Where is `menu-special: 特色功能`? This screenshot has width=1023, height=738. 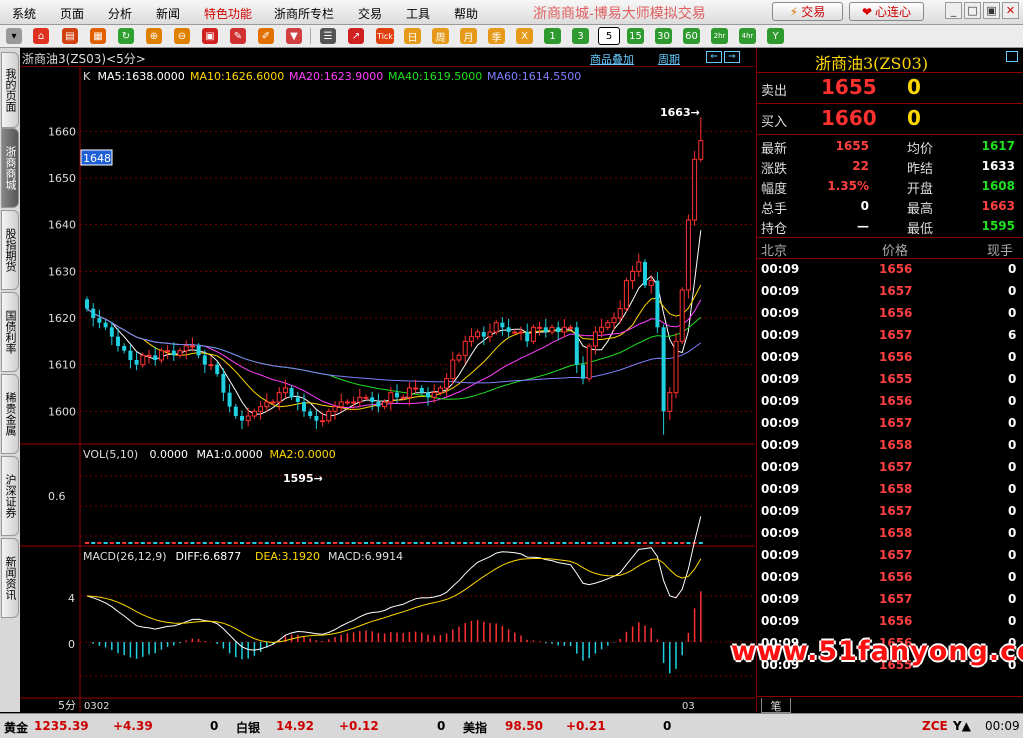
menu-special: 特色功能 is located at coordinates (228, 13).